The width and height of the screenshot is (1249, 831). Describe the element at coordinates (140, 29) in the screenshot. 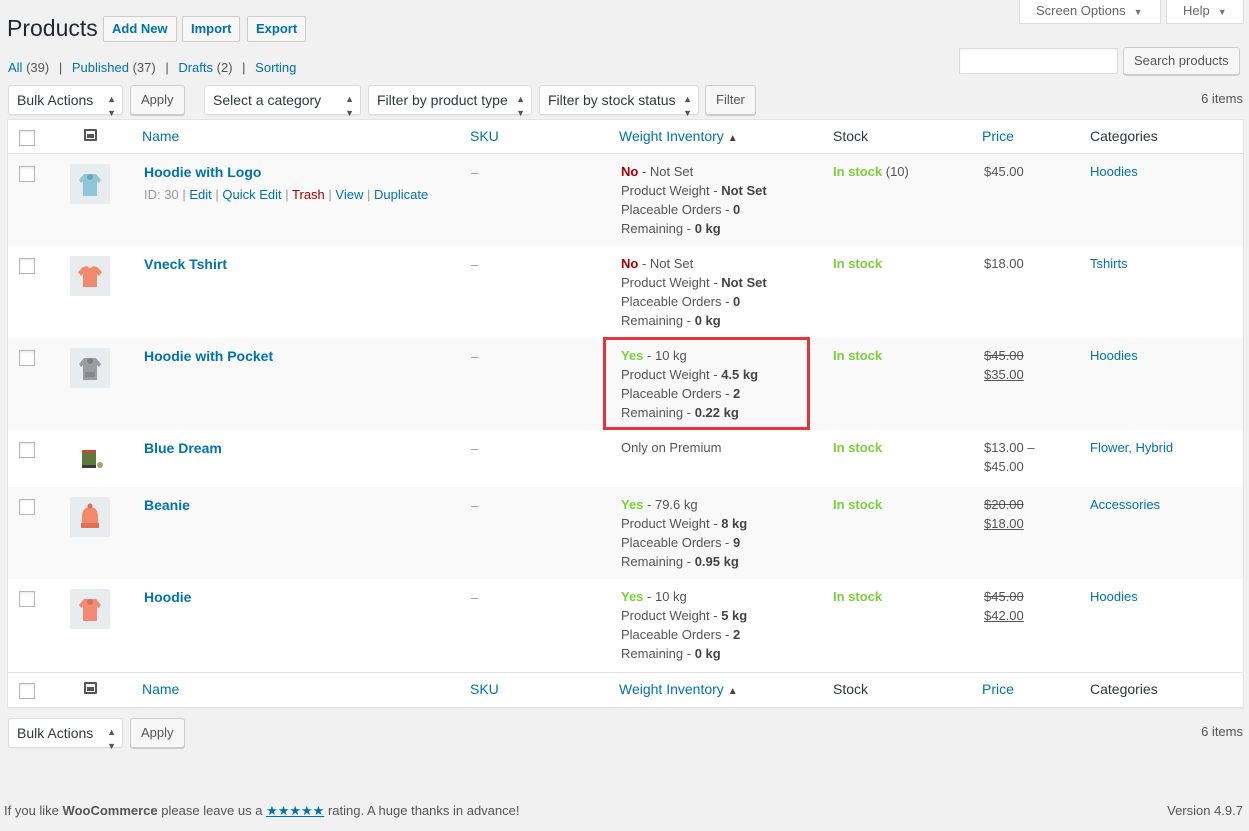

I see `add-new-button: Add New` at that location.